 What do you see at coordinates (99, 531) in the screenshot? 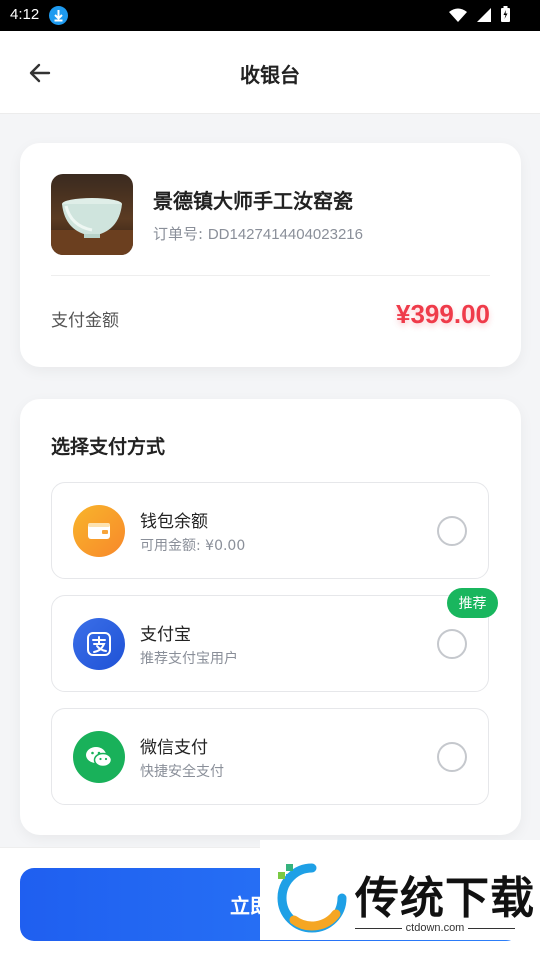
I see `wallet-icon` at bounding box center [99, 531].